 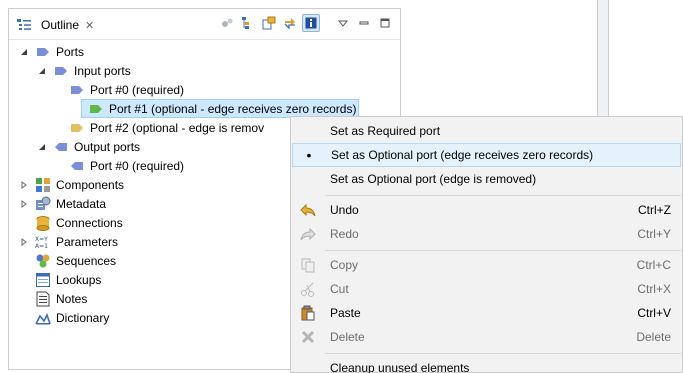 I want to click on view-header: Outline ✕, so click(x=204, y=24).